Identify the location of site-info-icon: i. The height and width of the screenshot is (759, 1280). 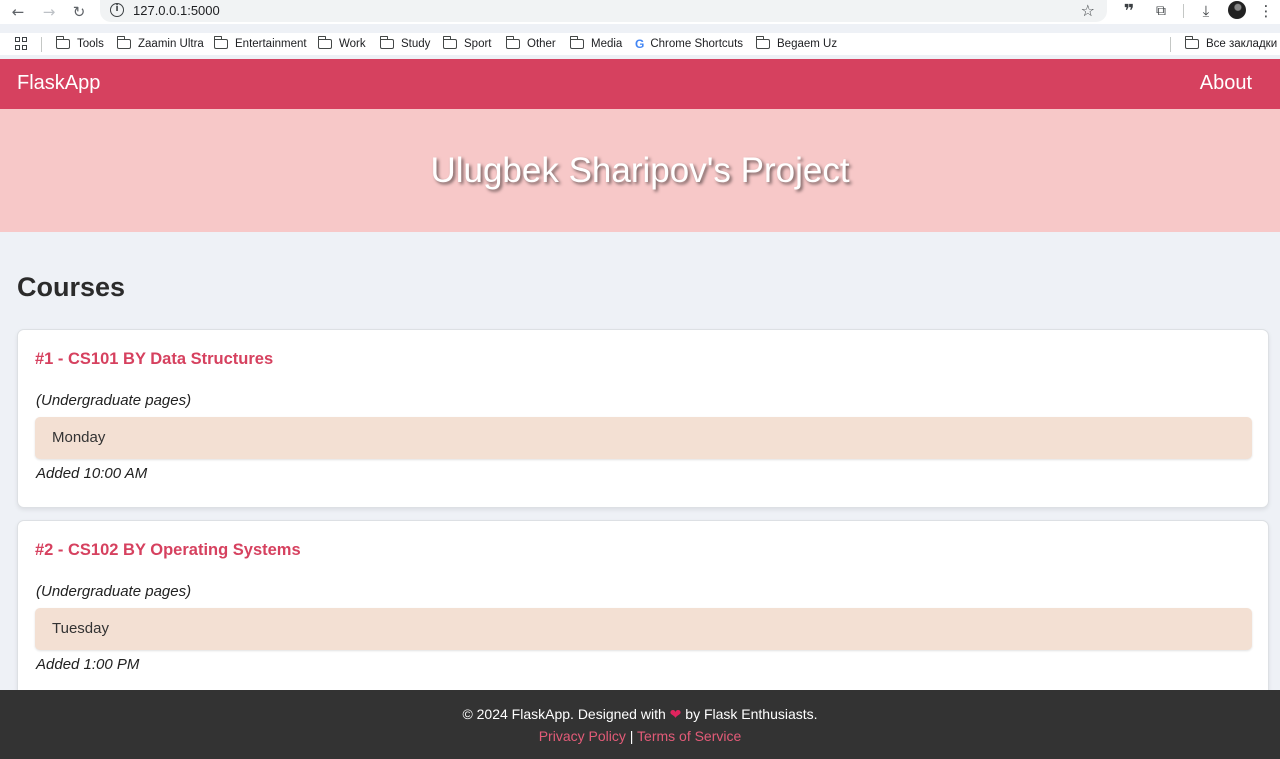
(117, 10).